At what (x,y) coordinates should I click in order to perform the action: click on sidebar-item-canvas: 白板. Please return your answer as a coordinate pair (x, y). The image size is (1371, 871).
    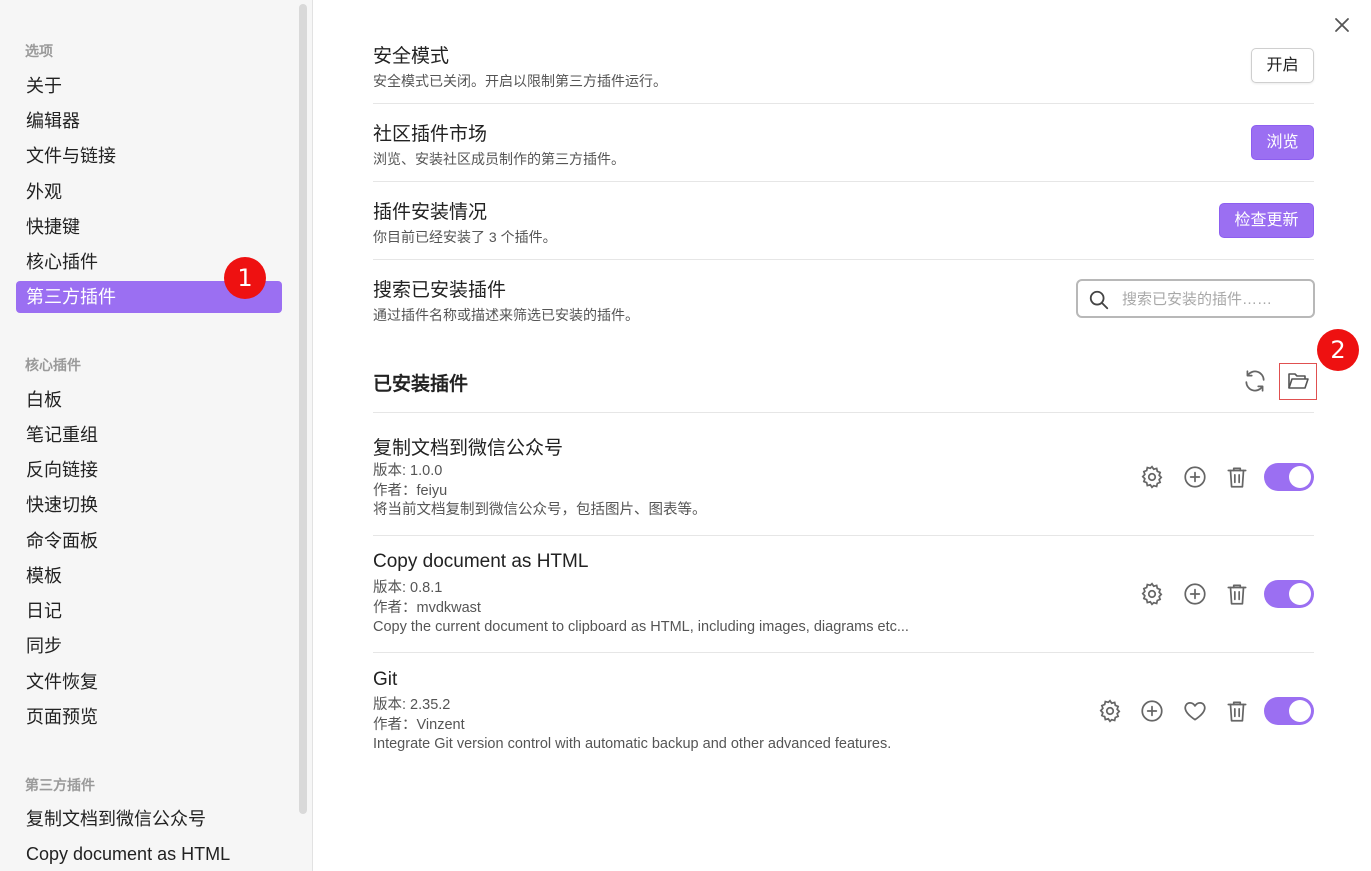
    Looking at the image, I should click on (149, 400).